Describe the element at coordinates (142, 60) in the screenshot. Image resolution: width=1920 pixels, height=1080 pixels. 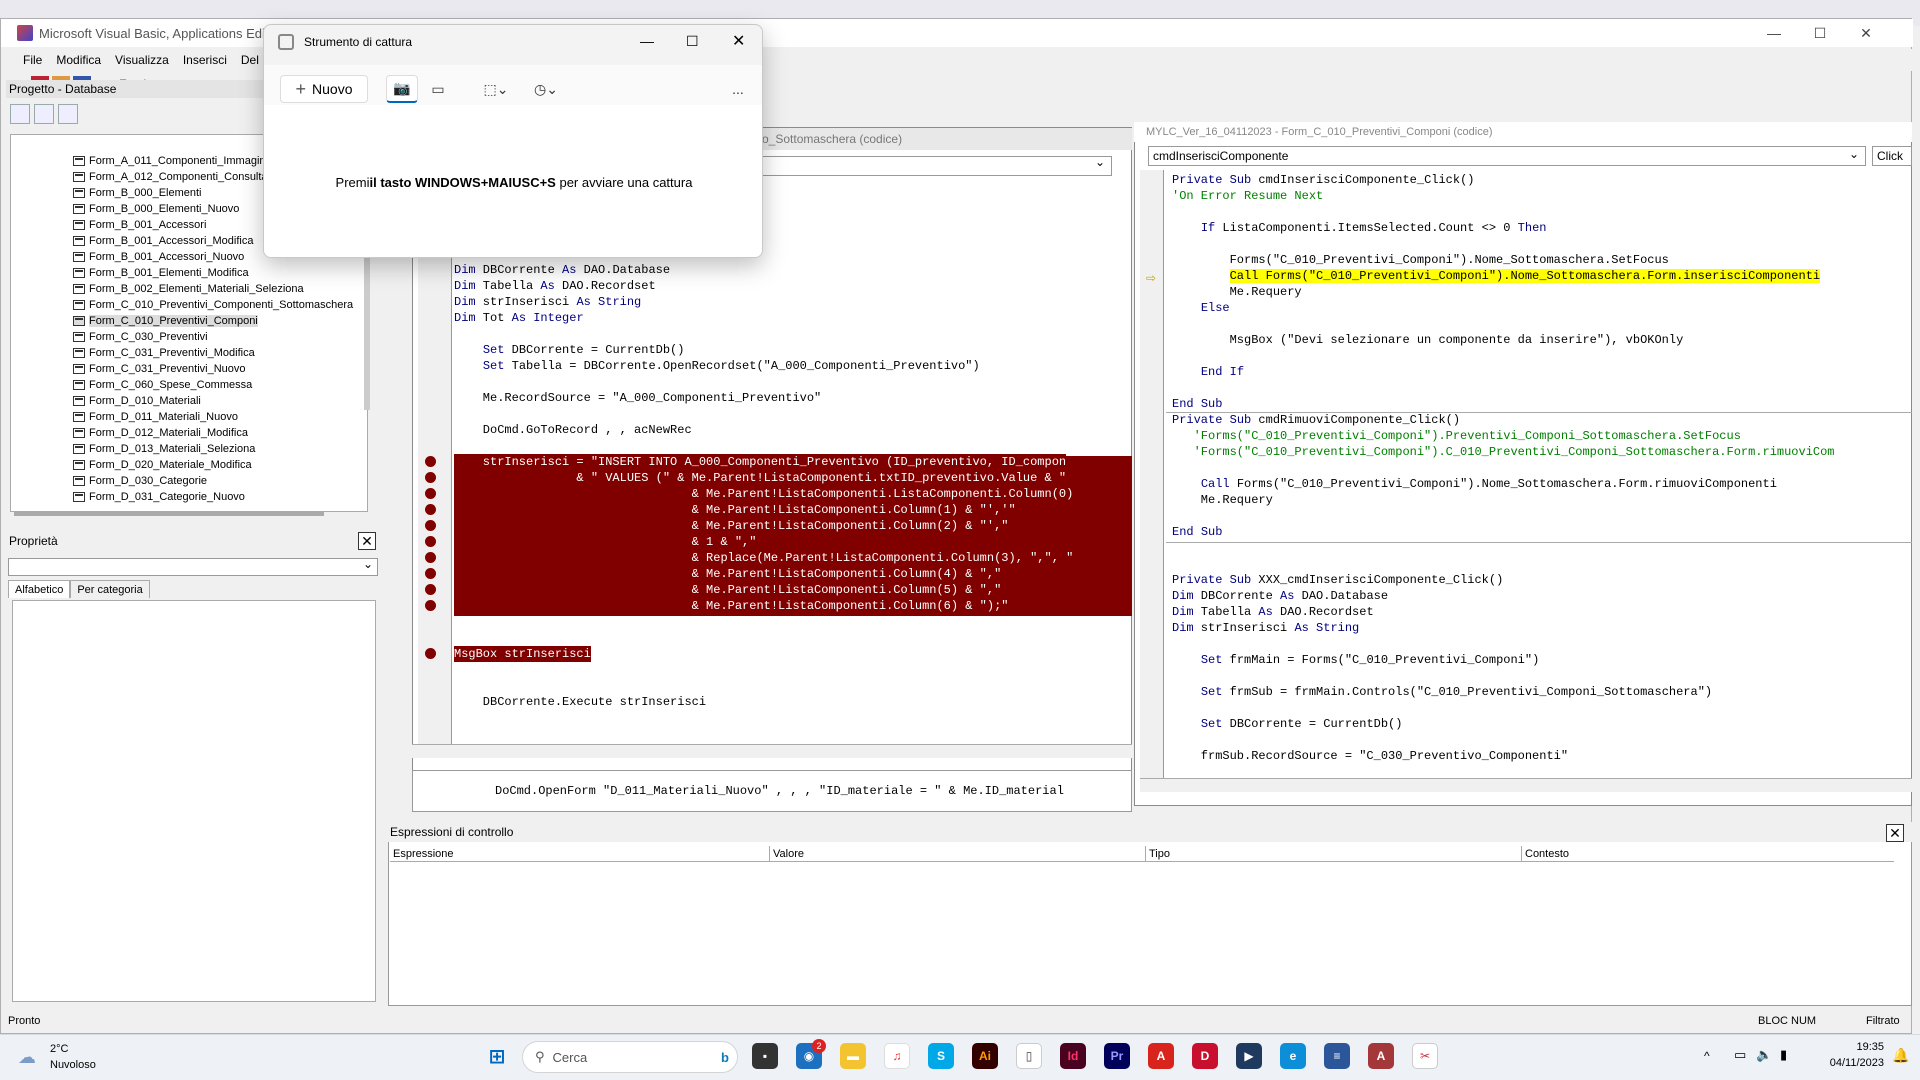
I see `menu-visualizza: Visualizza` at that location.